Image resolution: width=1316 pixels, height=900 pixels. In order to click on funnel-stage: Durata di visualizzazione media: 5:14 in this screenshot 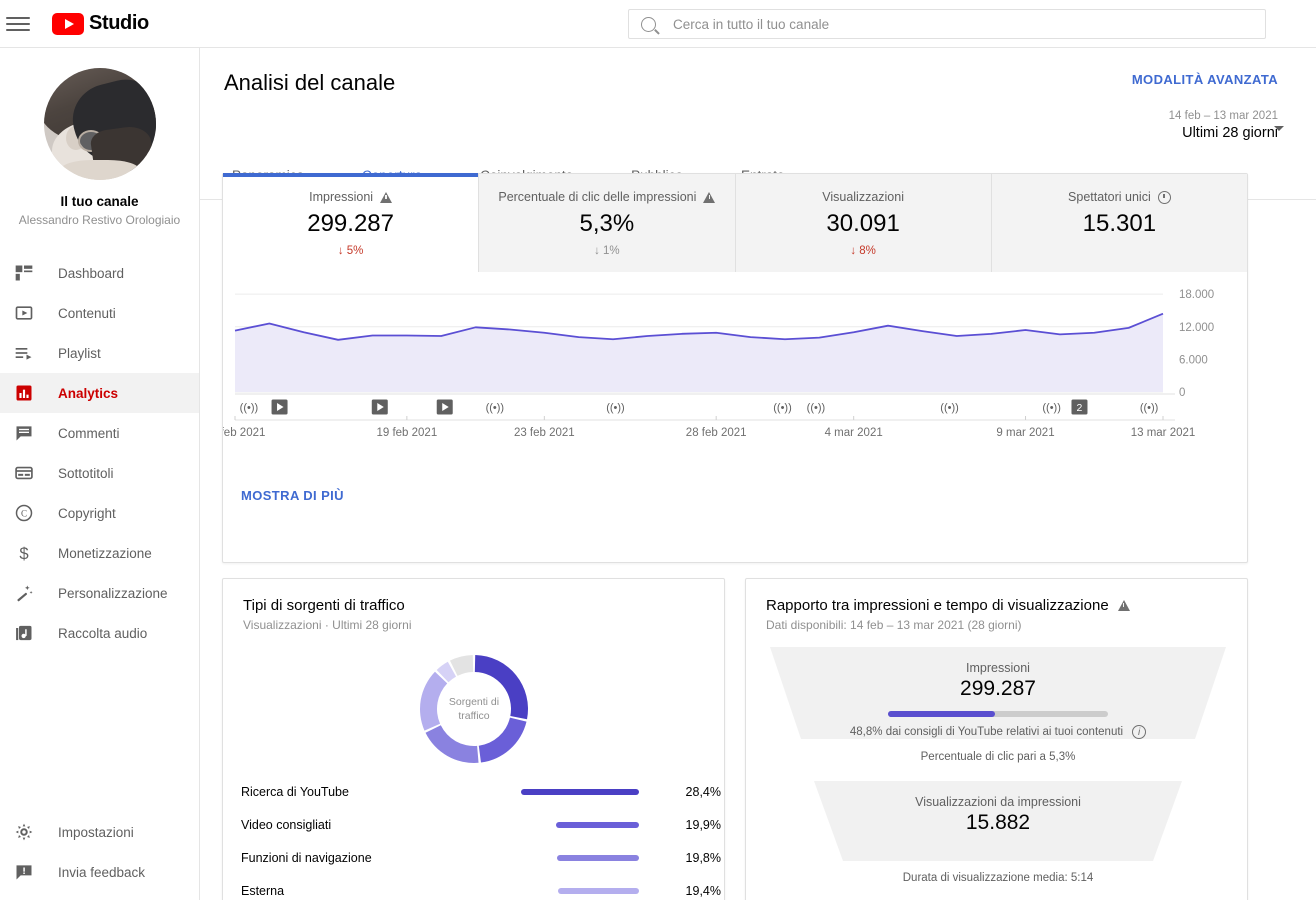, I will do `click(998, 878)`.